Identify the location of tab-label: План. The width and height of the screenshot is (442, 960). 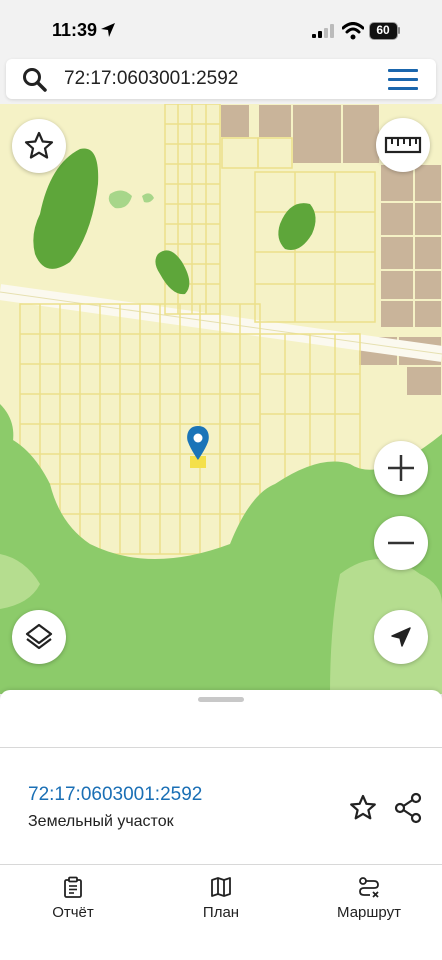
(221, 912).